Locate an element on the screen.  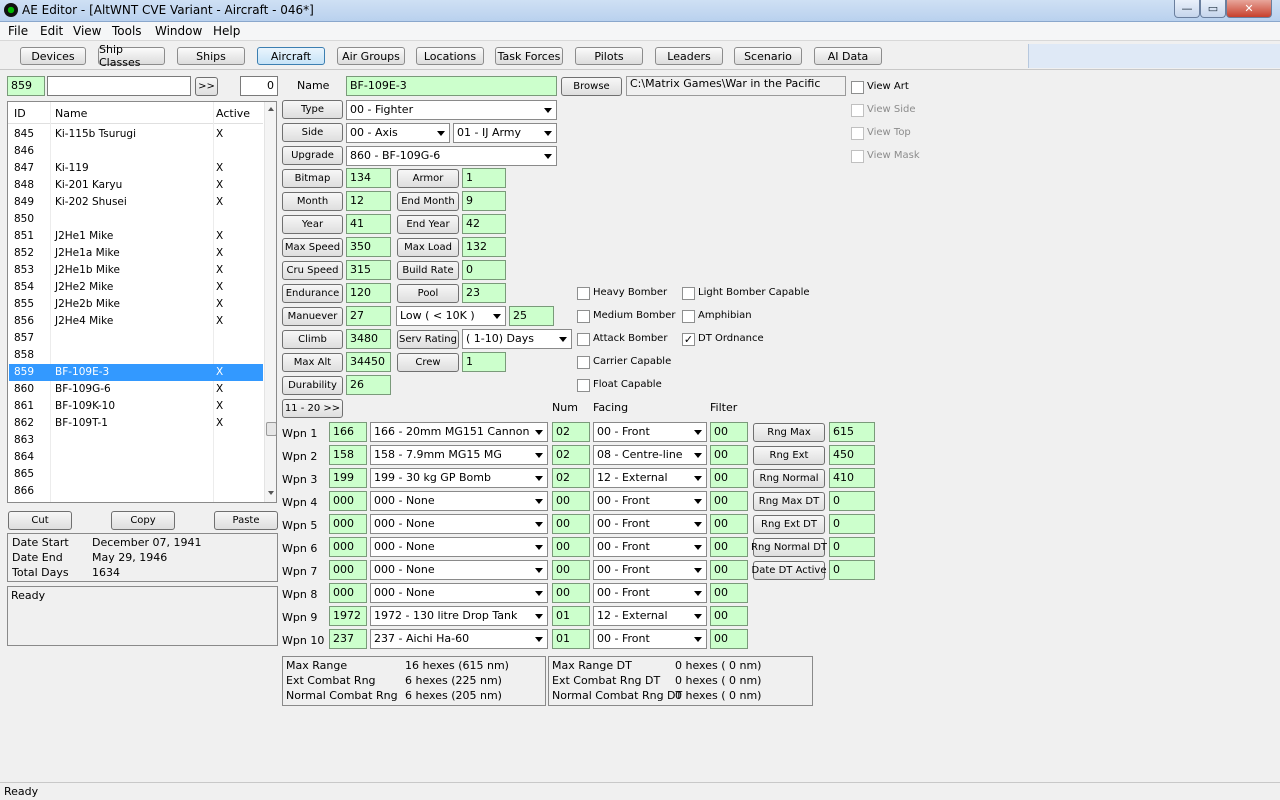
side-button: Side is located at coordinates (312, 132).